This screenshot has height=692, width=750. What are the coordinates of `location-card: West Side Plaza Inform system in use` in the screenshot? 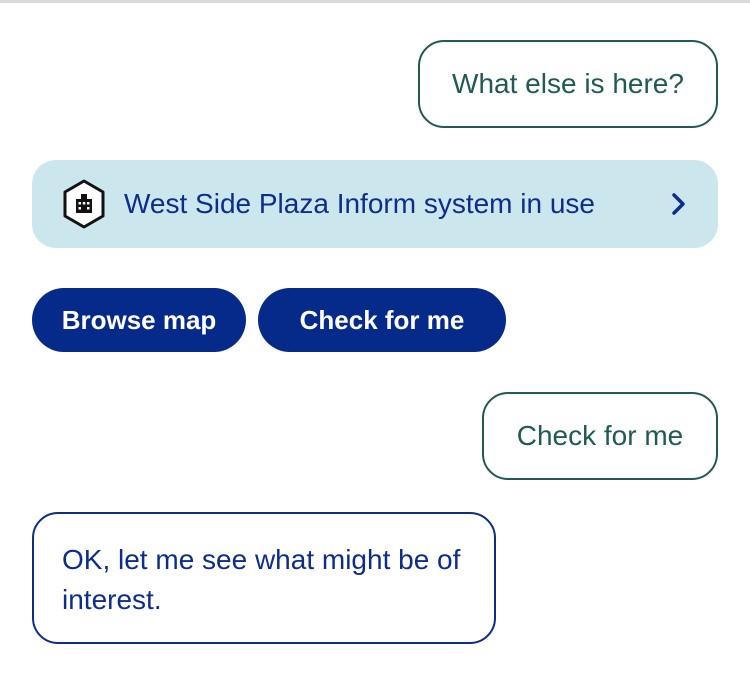 It's located at (375, 204).